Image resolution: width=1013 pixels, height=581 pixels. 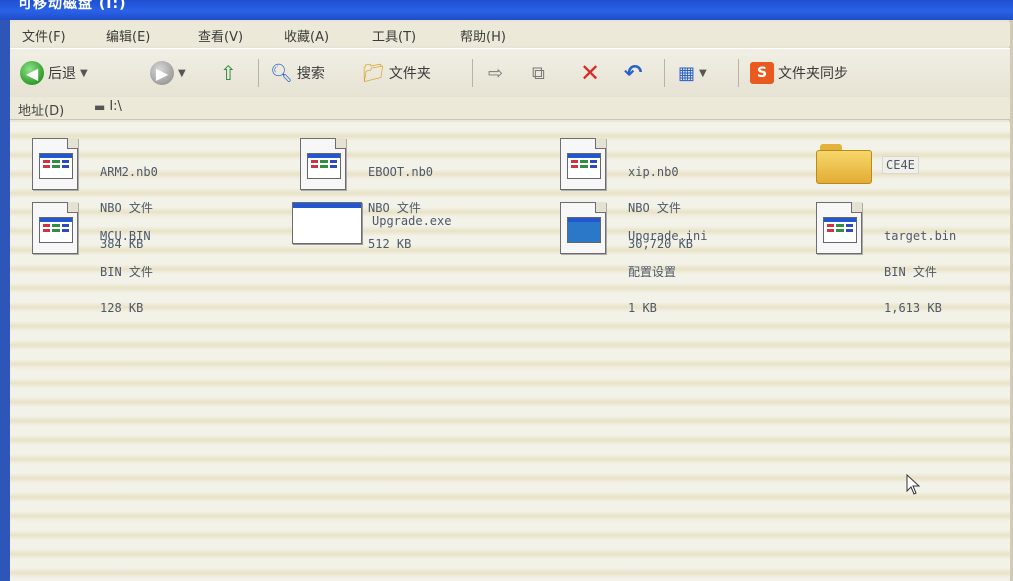 What do you see at coordinates (642, 308) in the screenshot?
I see `file-size: 1 KB` at bounding box center [642, 308].